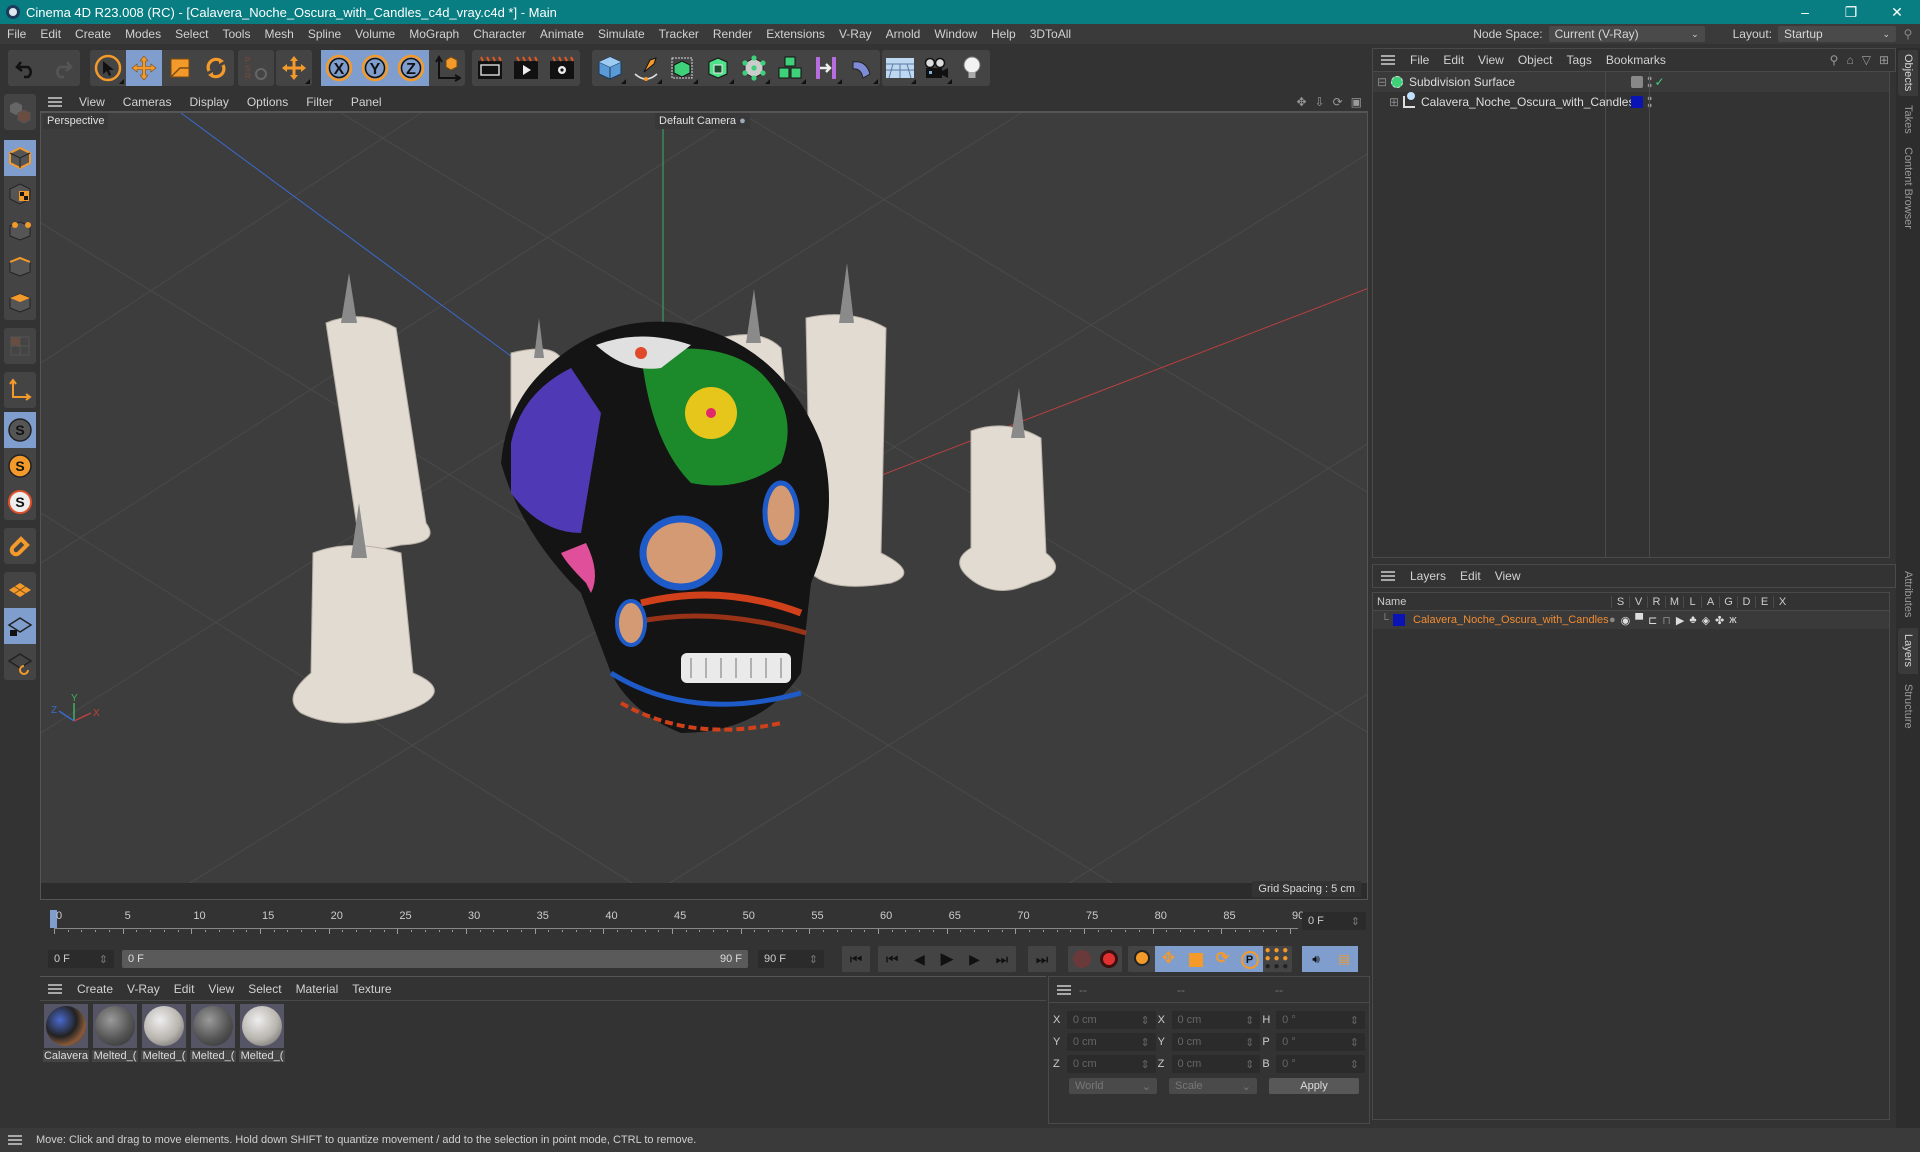  Describe the element at coordinates (1508, 576) in the screenshot. I see `layer-menu-view: View` at that location.